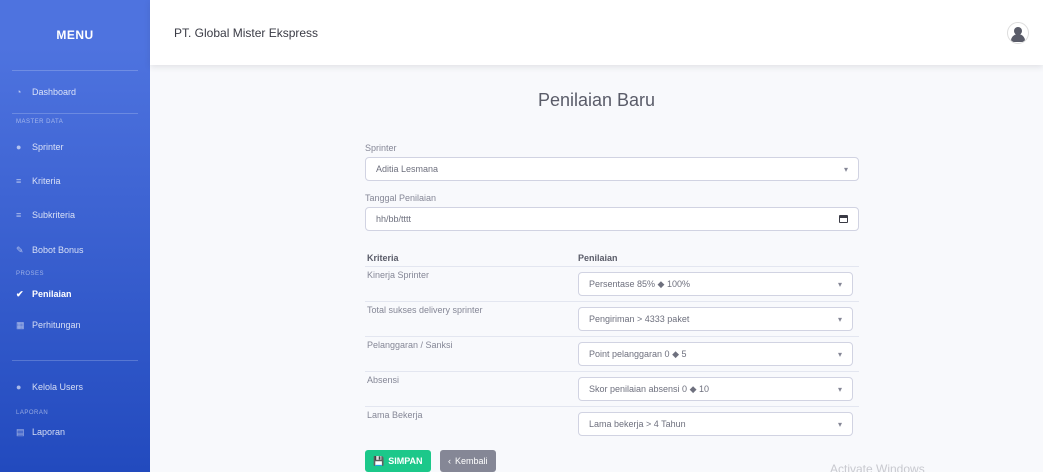  What do you see at coordinates (383, 258) in the screenshot?
I see `column-header-kriteria: Kriteria` at bounding box center [383, 258].